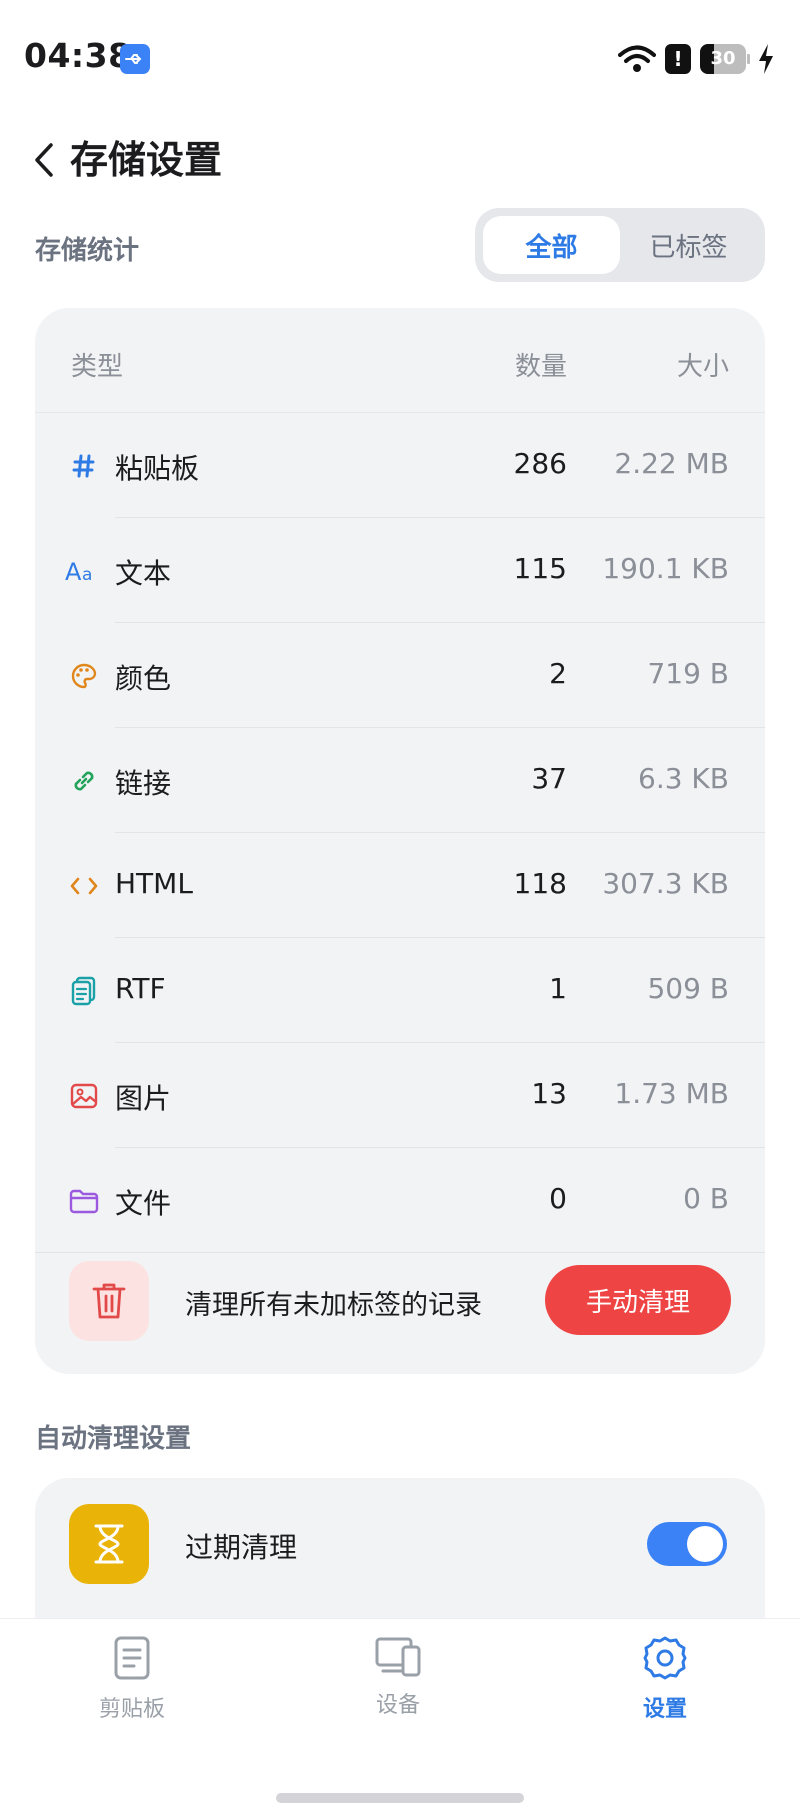  I want to click on cleanup-row: 清理所有未加标签的记录 手动清理, so click(400, 1313).